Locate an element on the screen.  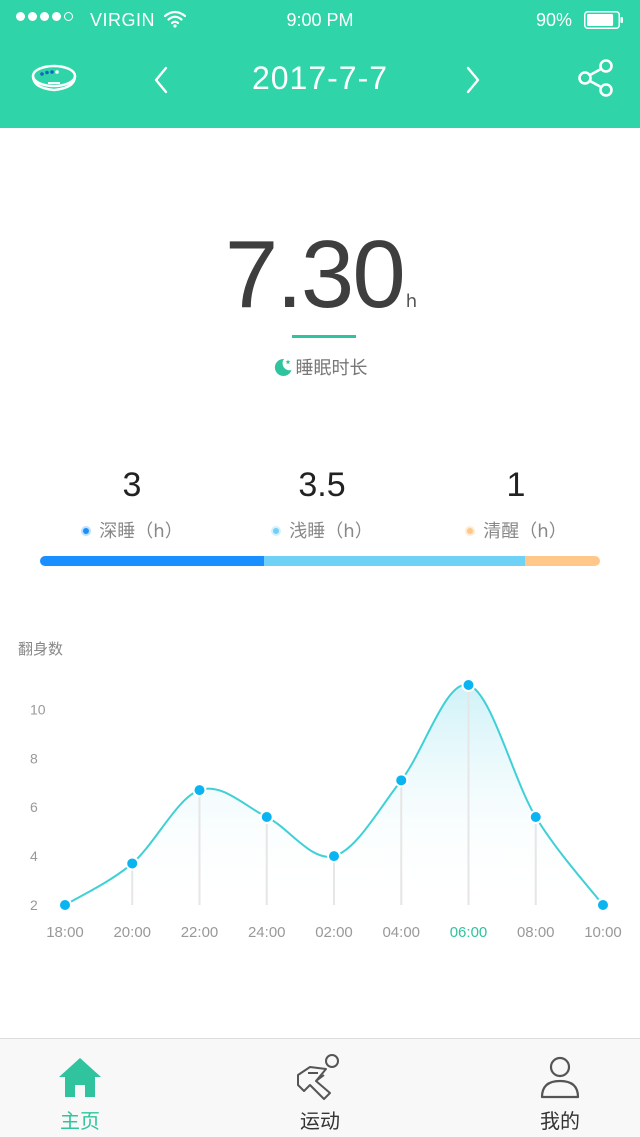
light-sleep-dot is located at coordinates (276, 531).